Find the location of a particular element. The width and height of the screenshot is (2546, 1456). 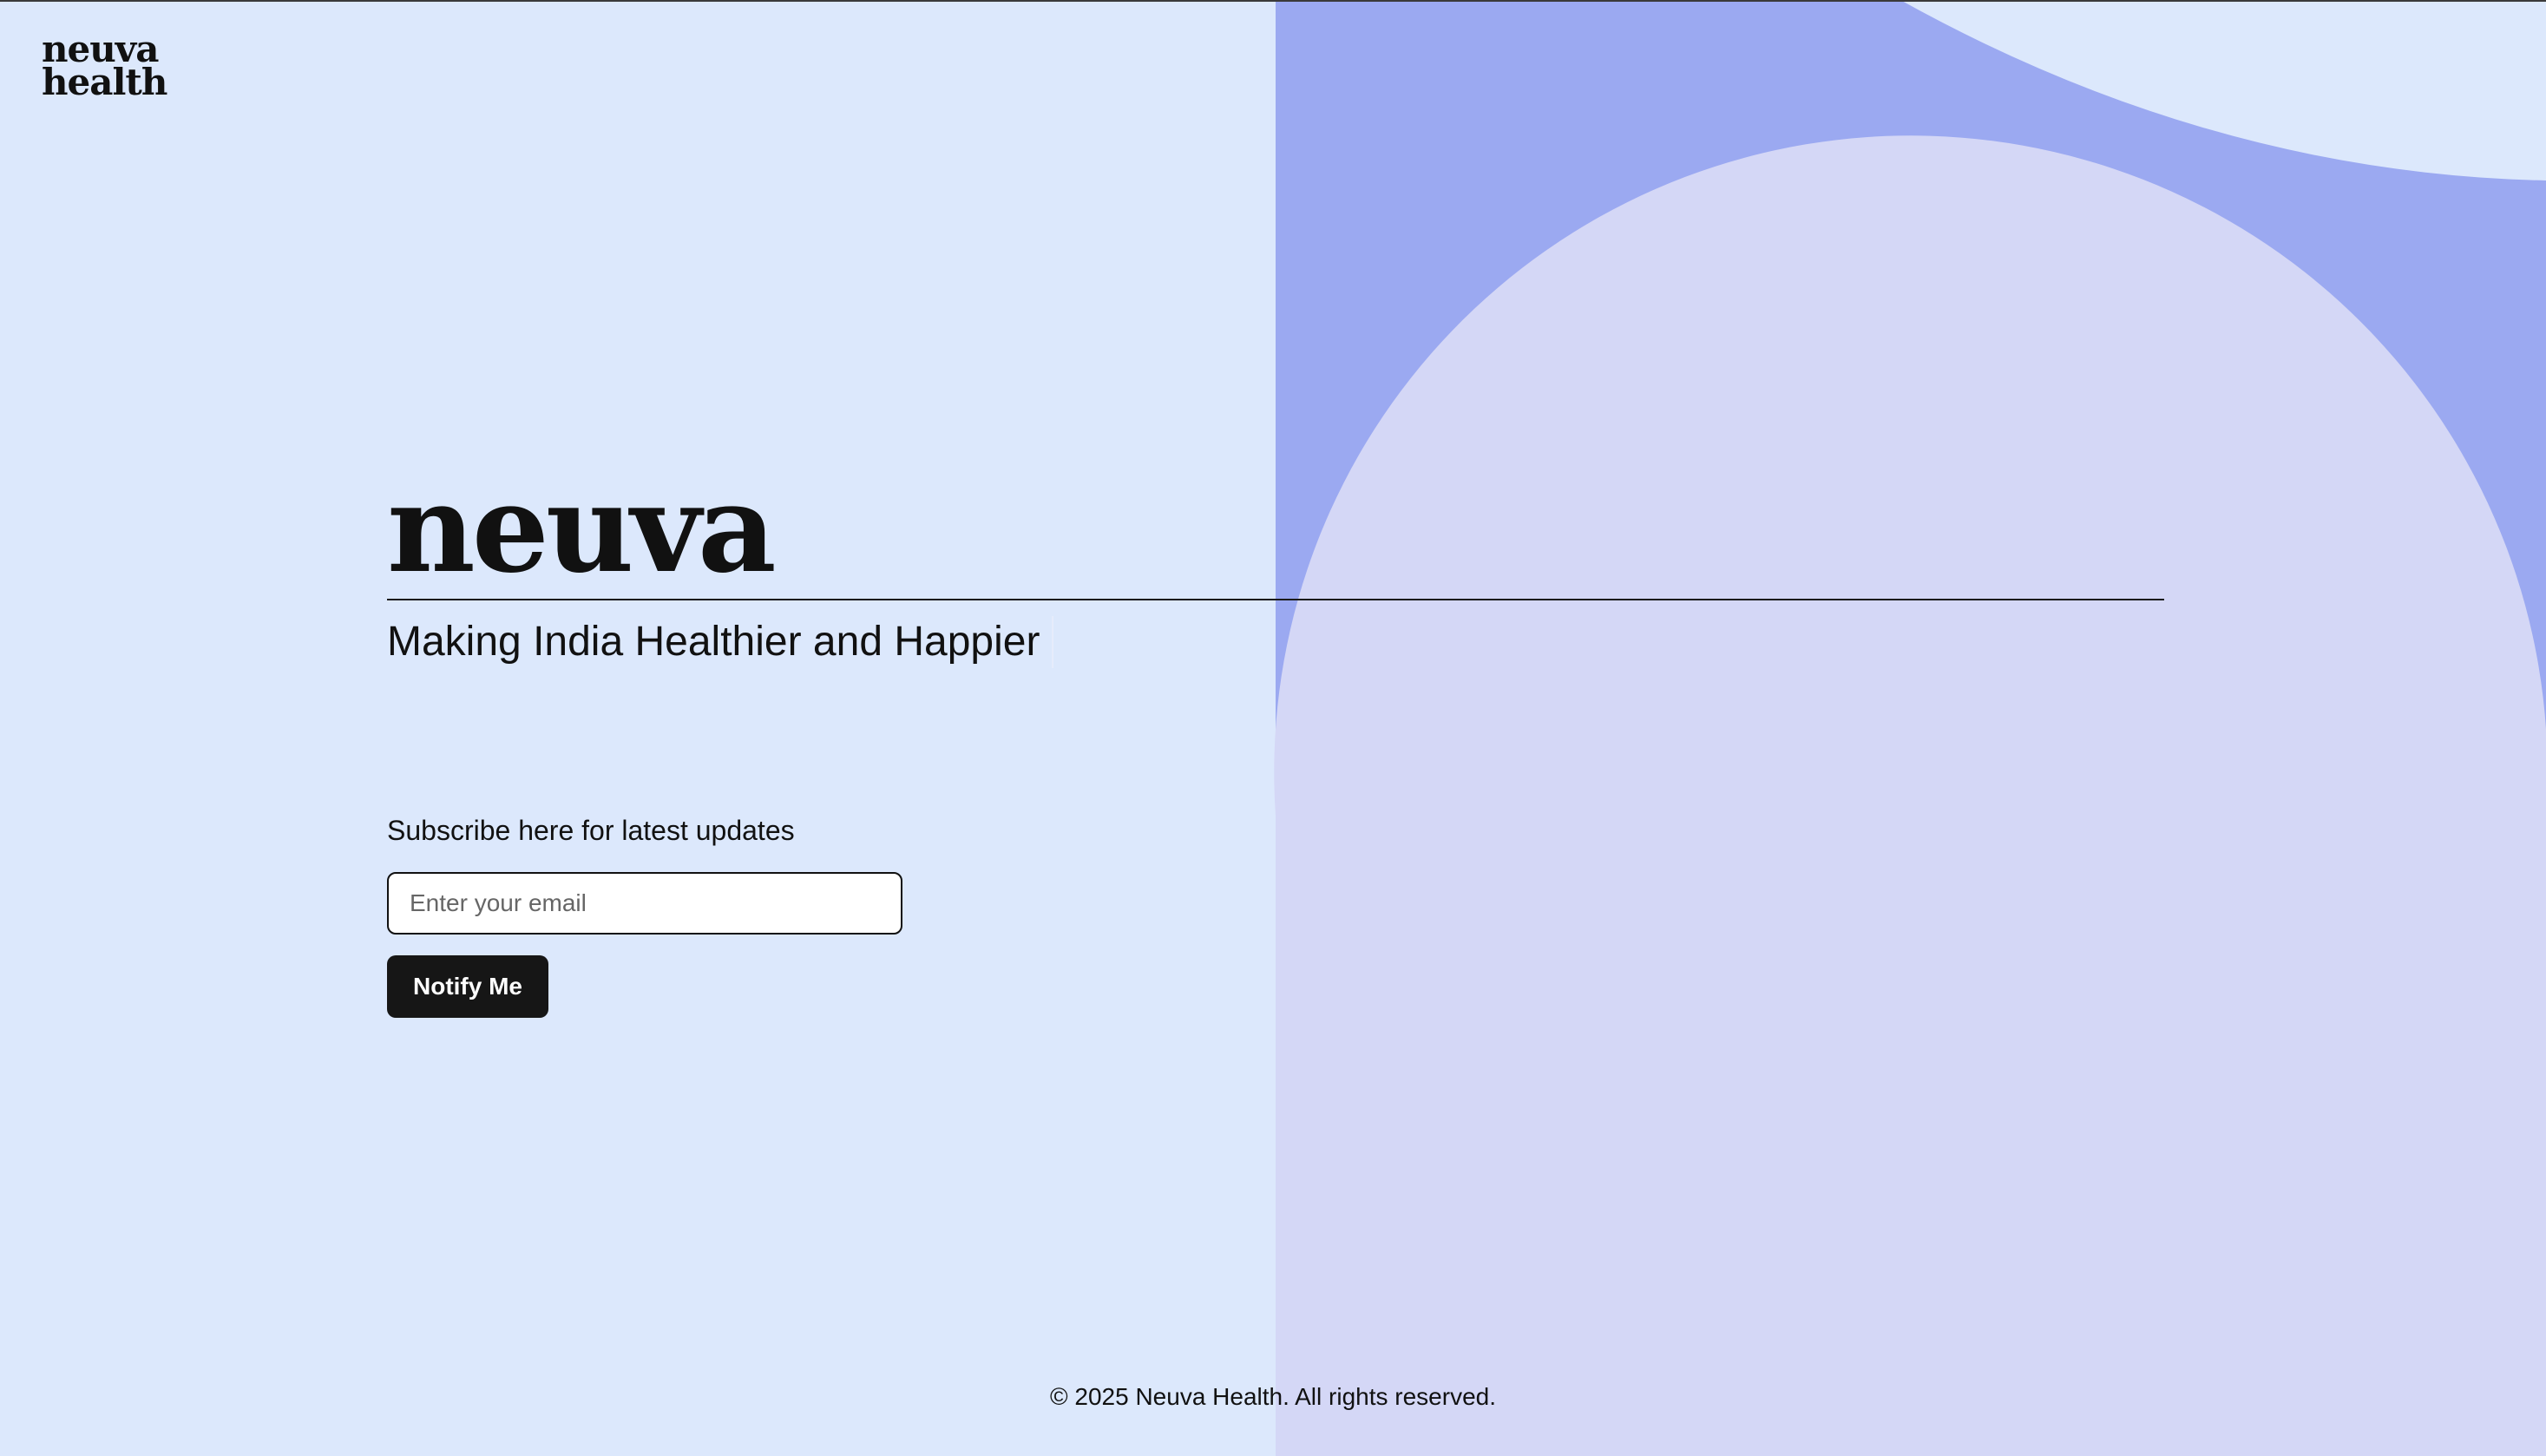

hero-section: neuva is located at coordinates (582, 529).